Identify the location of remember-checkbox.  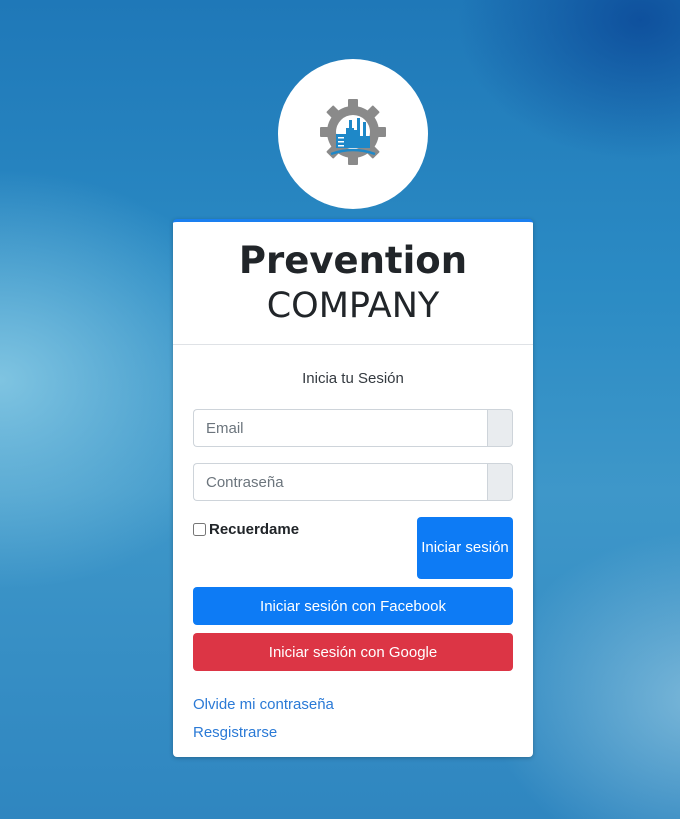
(199, 529).